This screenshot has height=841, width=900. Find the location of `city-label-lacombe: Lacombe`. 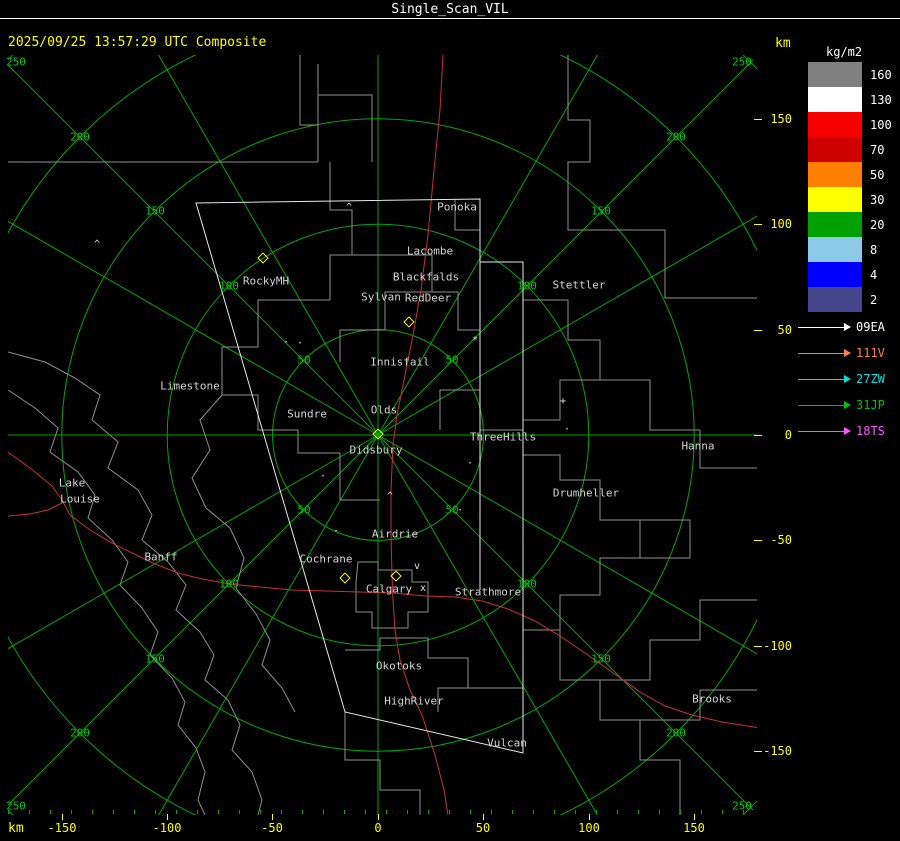

city-label-lacombe: Lacombe is located at coordinates (430, 251).